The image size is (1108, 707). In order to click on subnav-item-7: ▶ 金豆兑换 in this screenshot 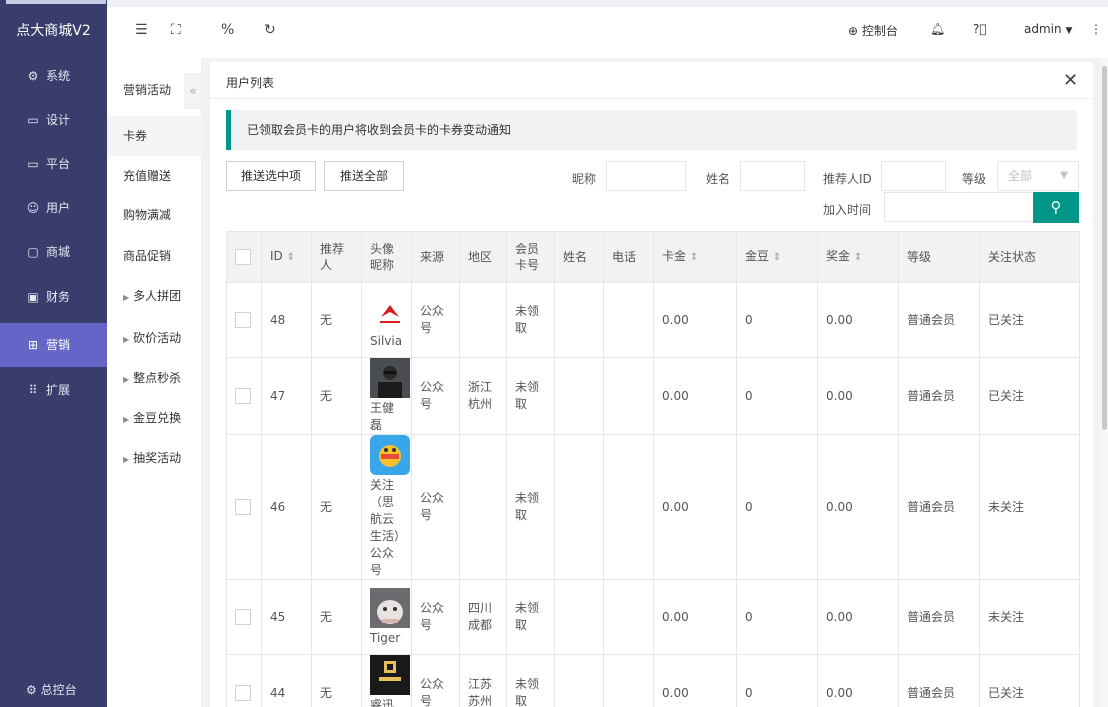, I will do `click(154, 418)`.